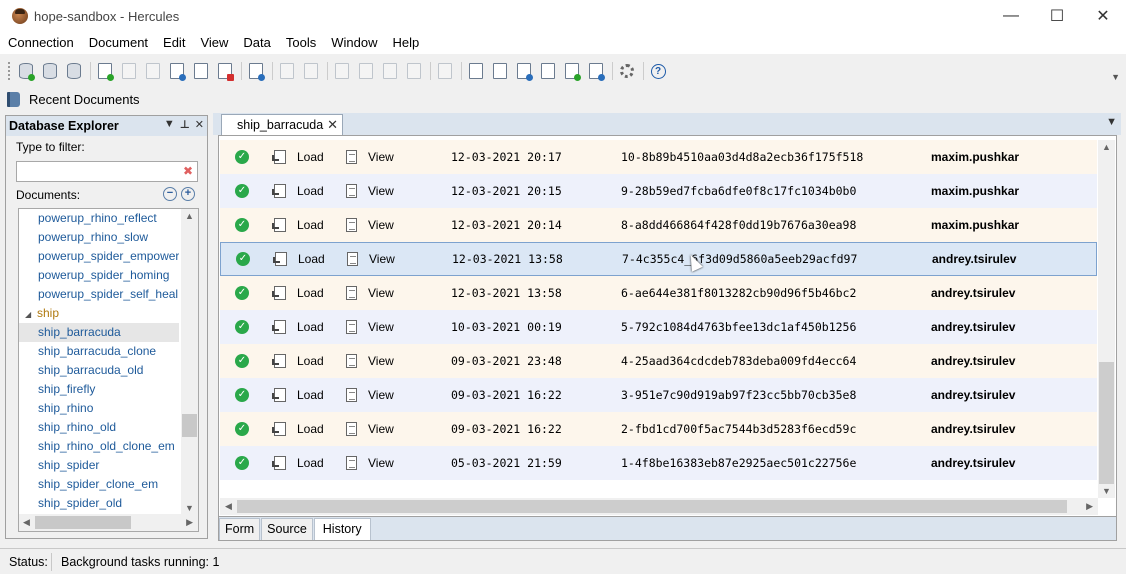  Describe the element at coordinates (169, 124) in the screenshot. I see `panel-menu-icon: ▼` at that location.